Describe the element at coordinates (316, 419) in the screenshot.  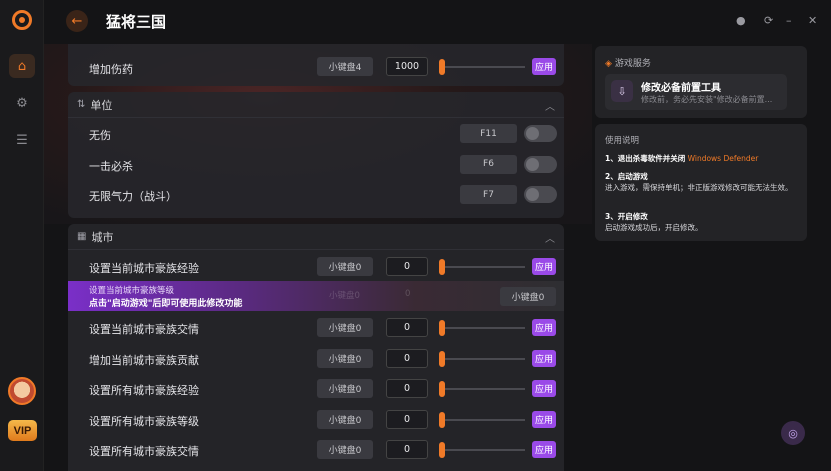
I see `cheat-row: 设置所有城市豪族等级 小键盘0 0 应用` at that location.